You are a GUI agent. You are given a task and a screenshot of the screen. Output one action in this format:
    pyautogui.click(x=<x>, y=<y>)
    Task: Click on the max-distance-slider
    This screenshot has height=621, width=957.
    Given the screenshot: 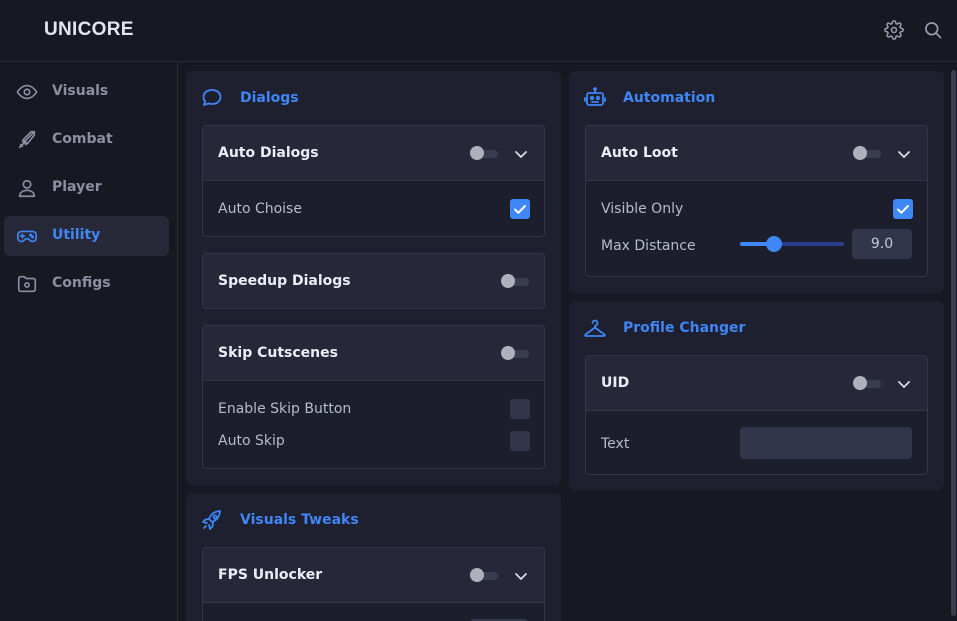 What is the action you would take?
    pyautogui.click(x=792, y=244)
    